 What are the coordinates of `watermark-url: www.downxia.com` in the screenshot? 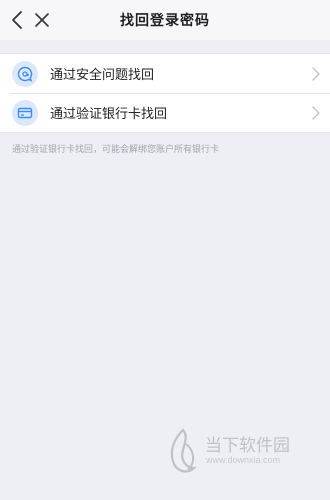 It's located at (243, 460).